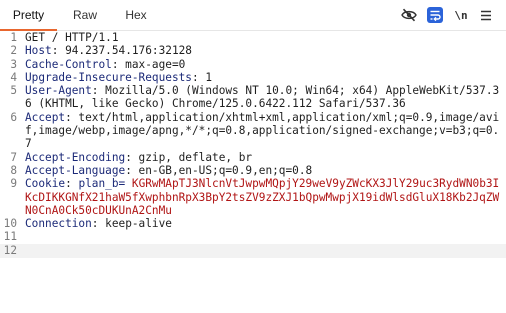  I want to click on line-number: 5, so click(13, 91).